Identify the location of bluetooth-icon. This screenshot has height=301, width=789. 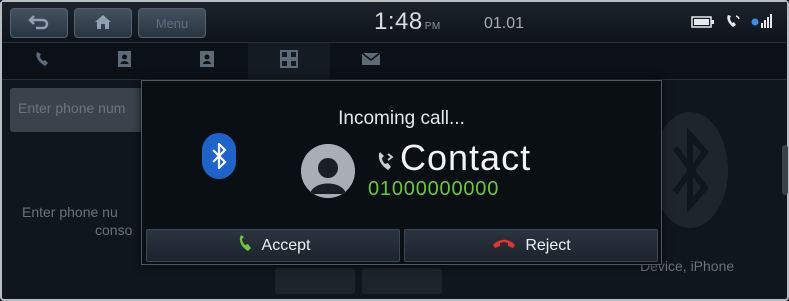
(219, 156).